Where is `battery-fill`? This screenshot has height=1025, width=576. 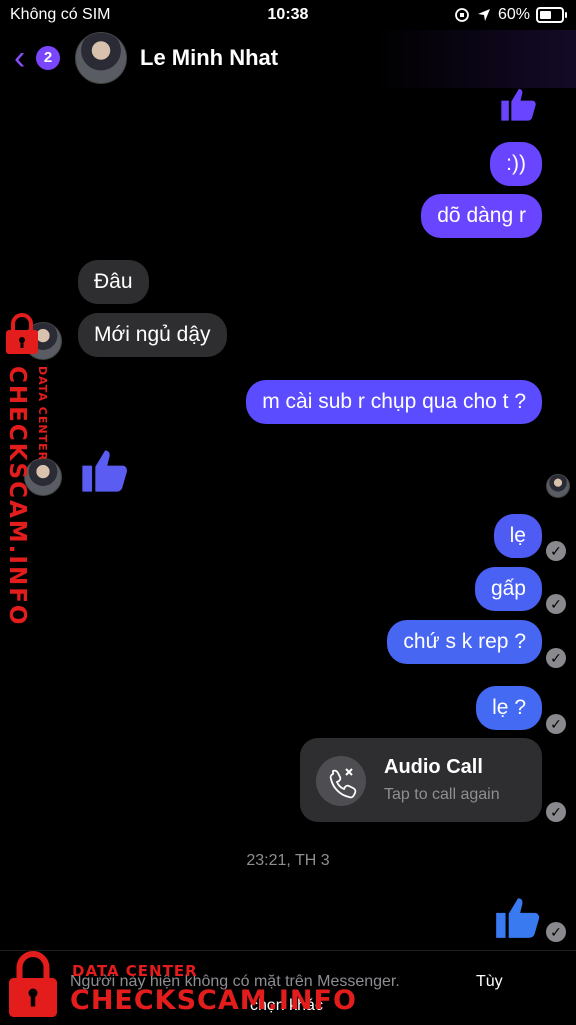 battery-fill is located at coordinates (545, 15).